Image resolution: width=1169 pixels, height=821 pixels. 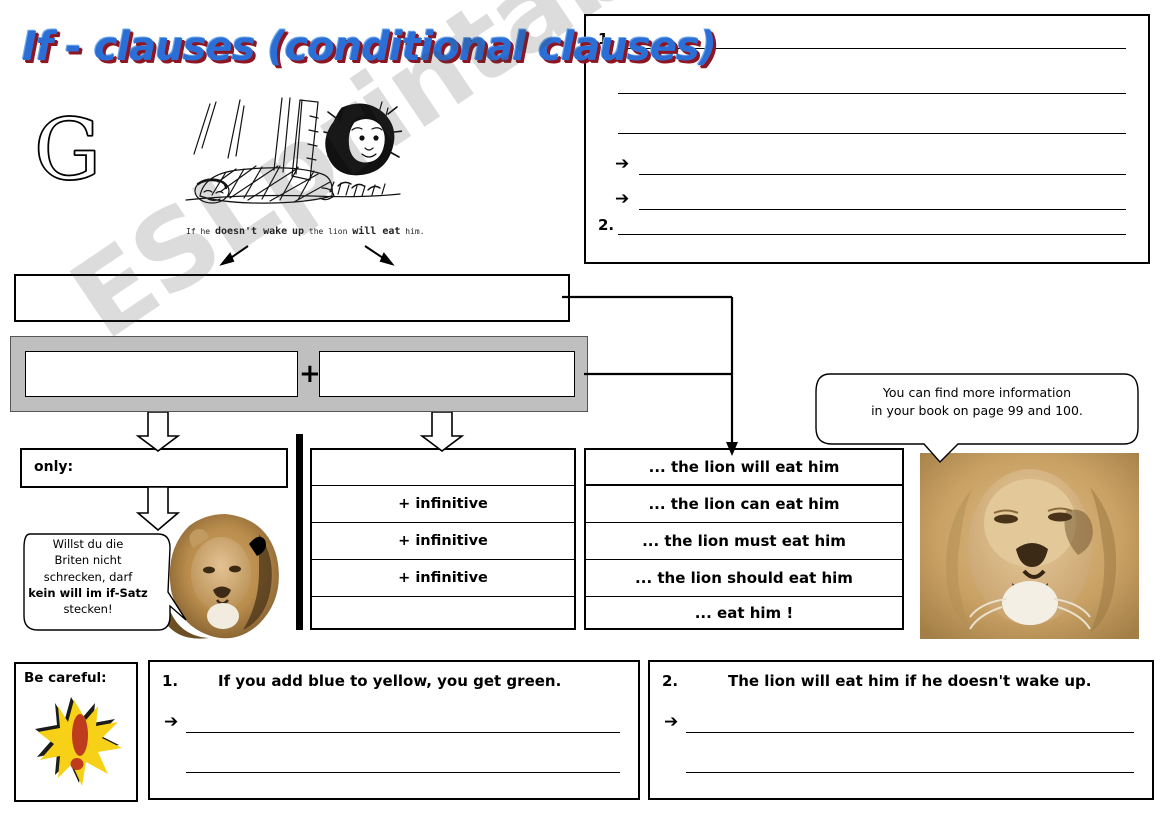 I want to click on german-line-2: Briten nicht, so click(x=88, y=560).